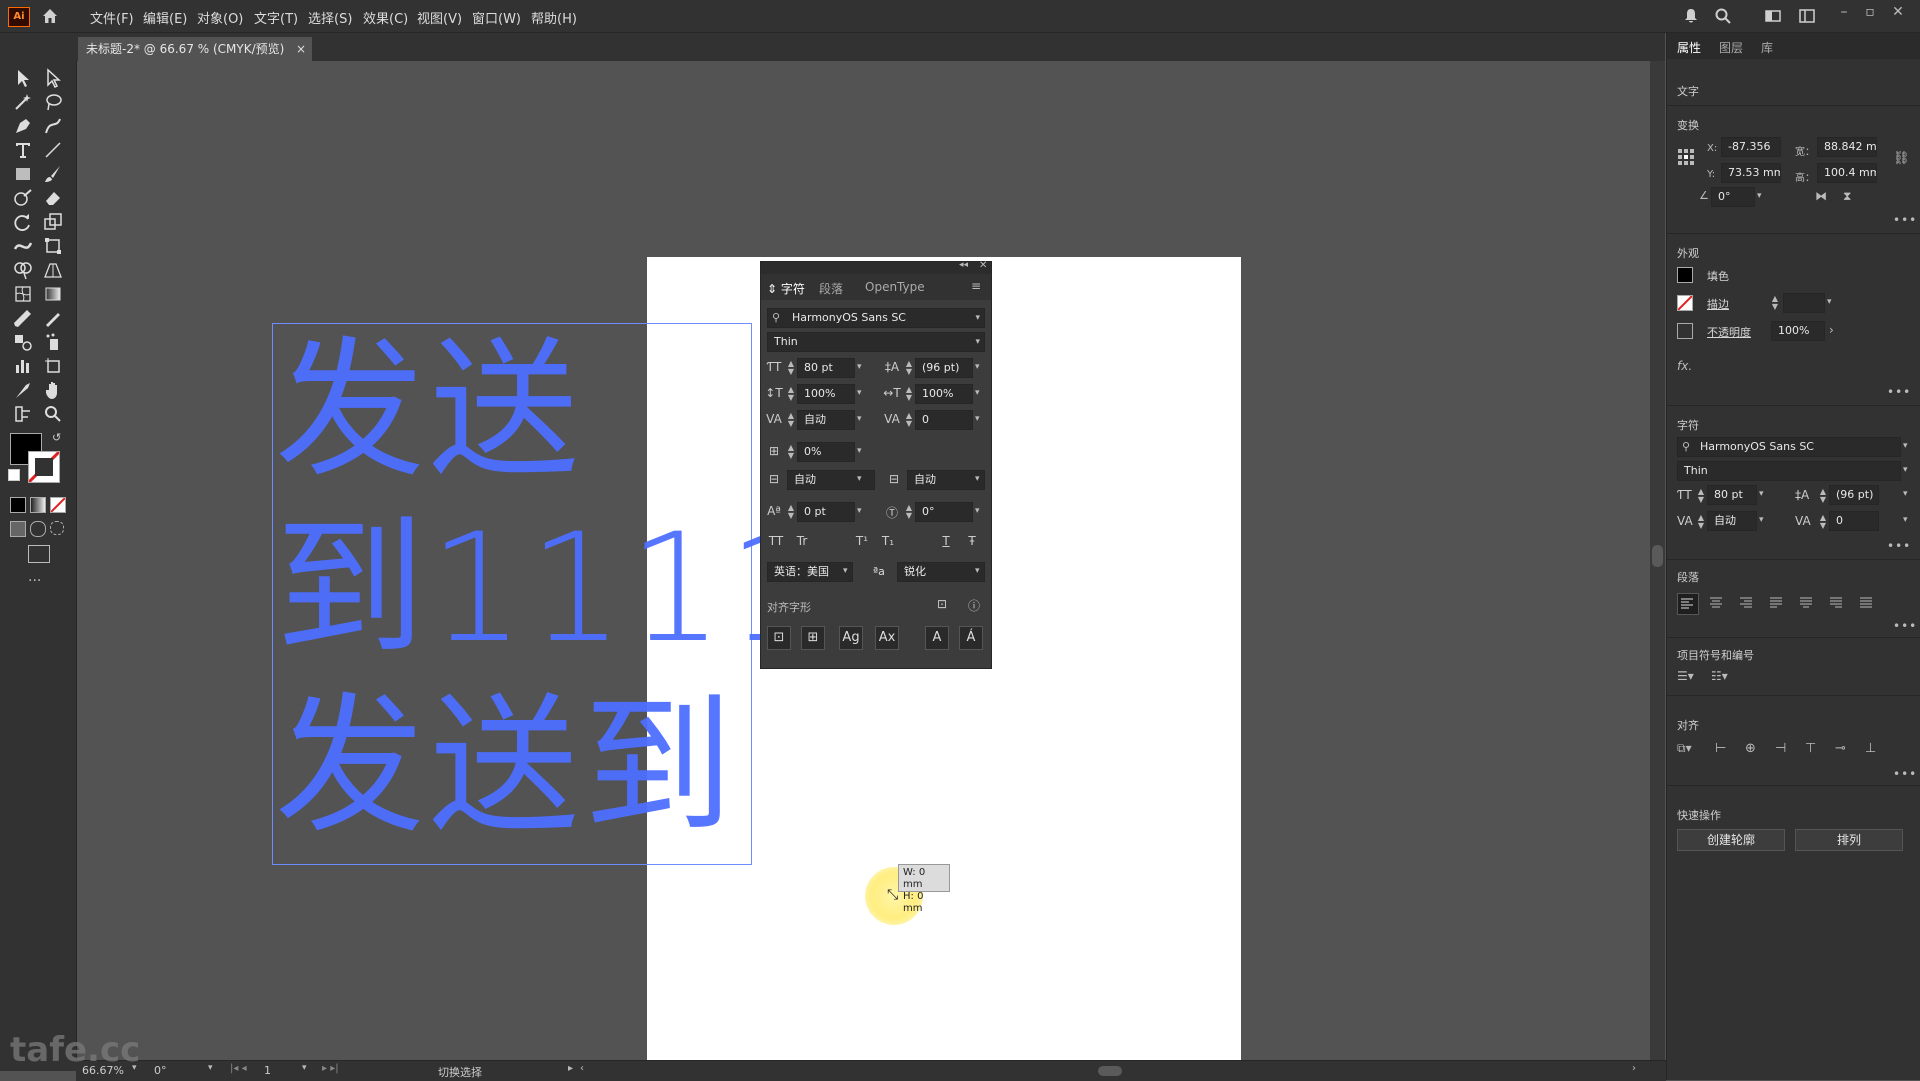 Image resolution: width=1920 pixels, height=1081 pixels. Describe the element at coordinates (944, 512) in the screenshot. I see `rotation-field: 0°` at that location.